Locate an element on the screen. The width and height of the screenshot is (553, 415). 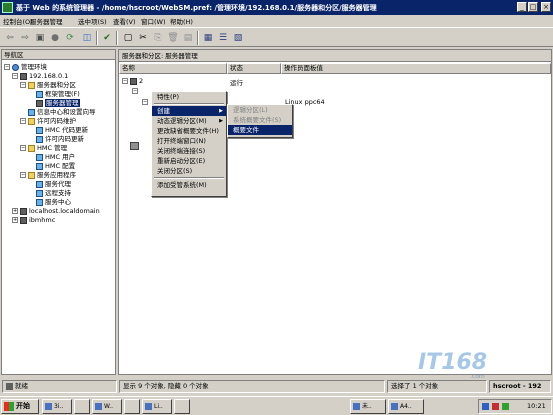
table-row: −2 is located at coordinates (132, 81).